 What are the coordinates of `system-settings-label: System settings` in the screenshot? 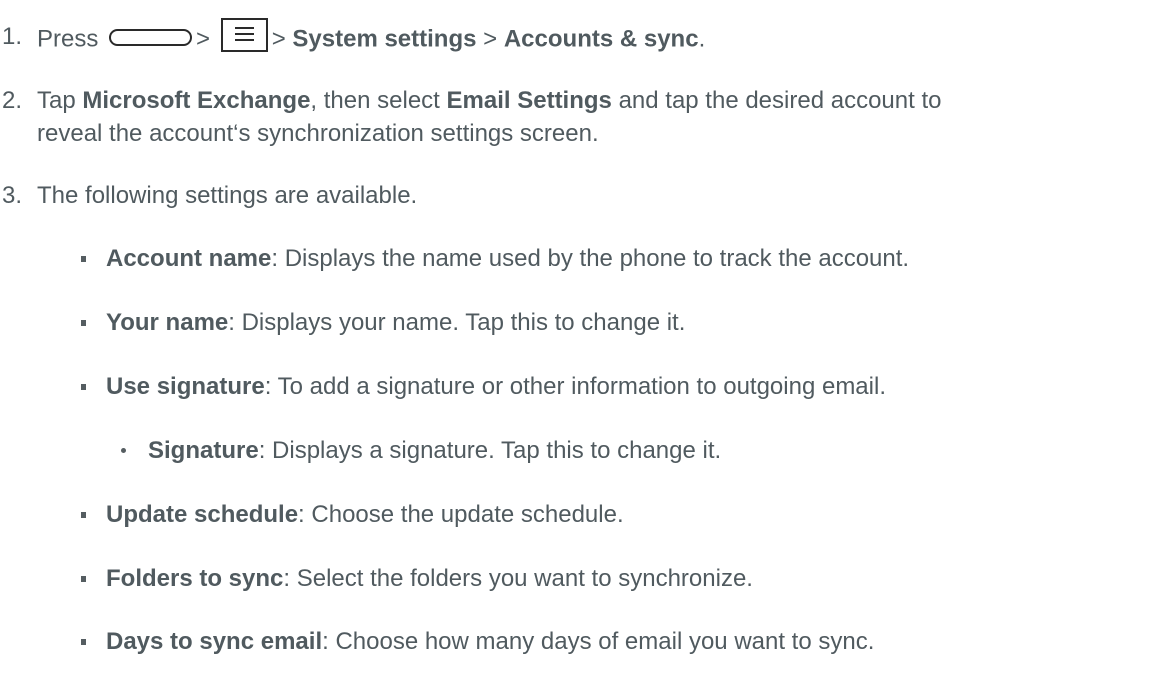 It's located at (384, 39).